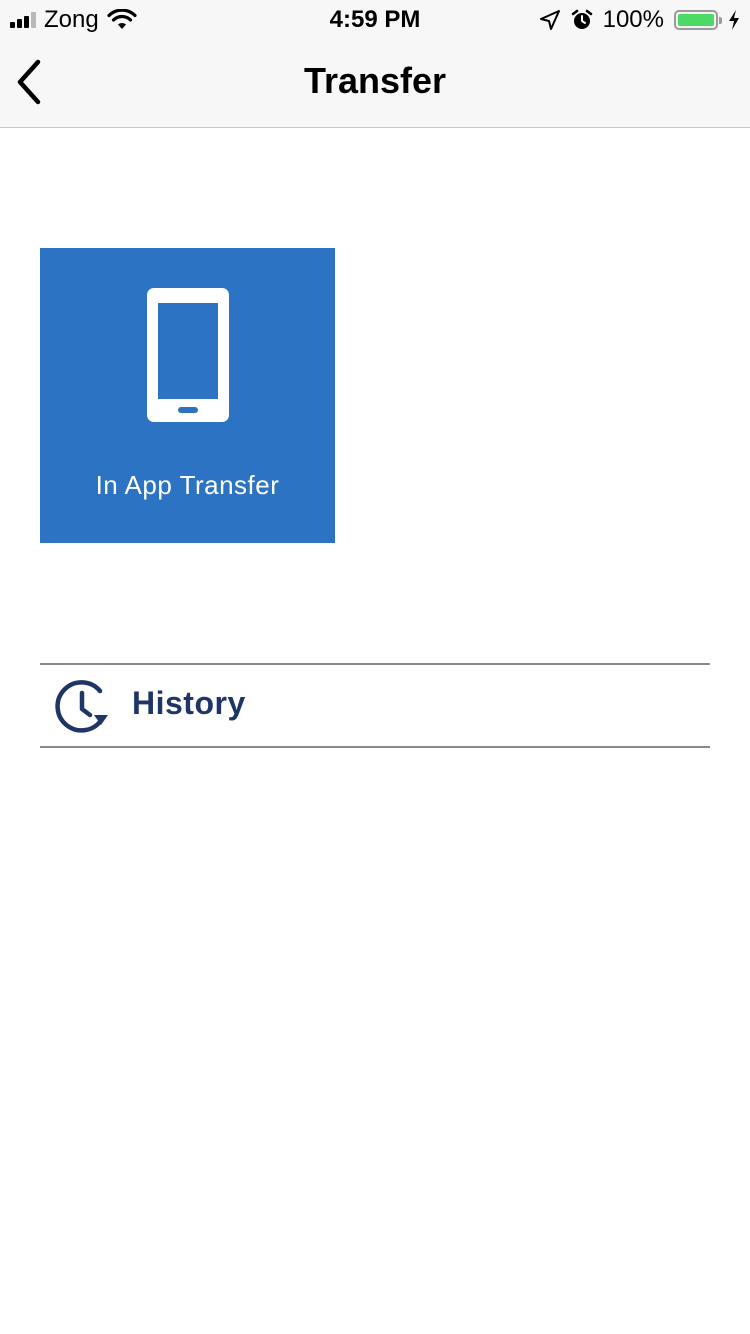  I want to click on nav-bar: Transfer, so click(375, 84).